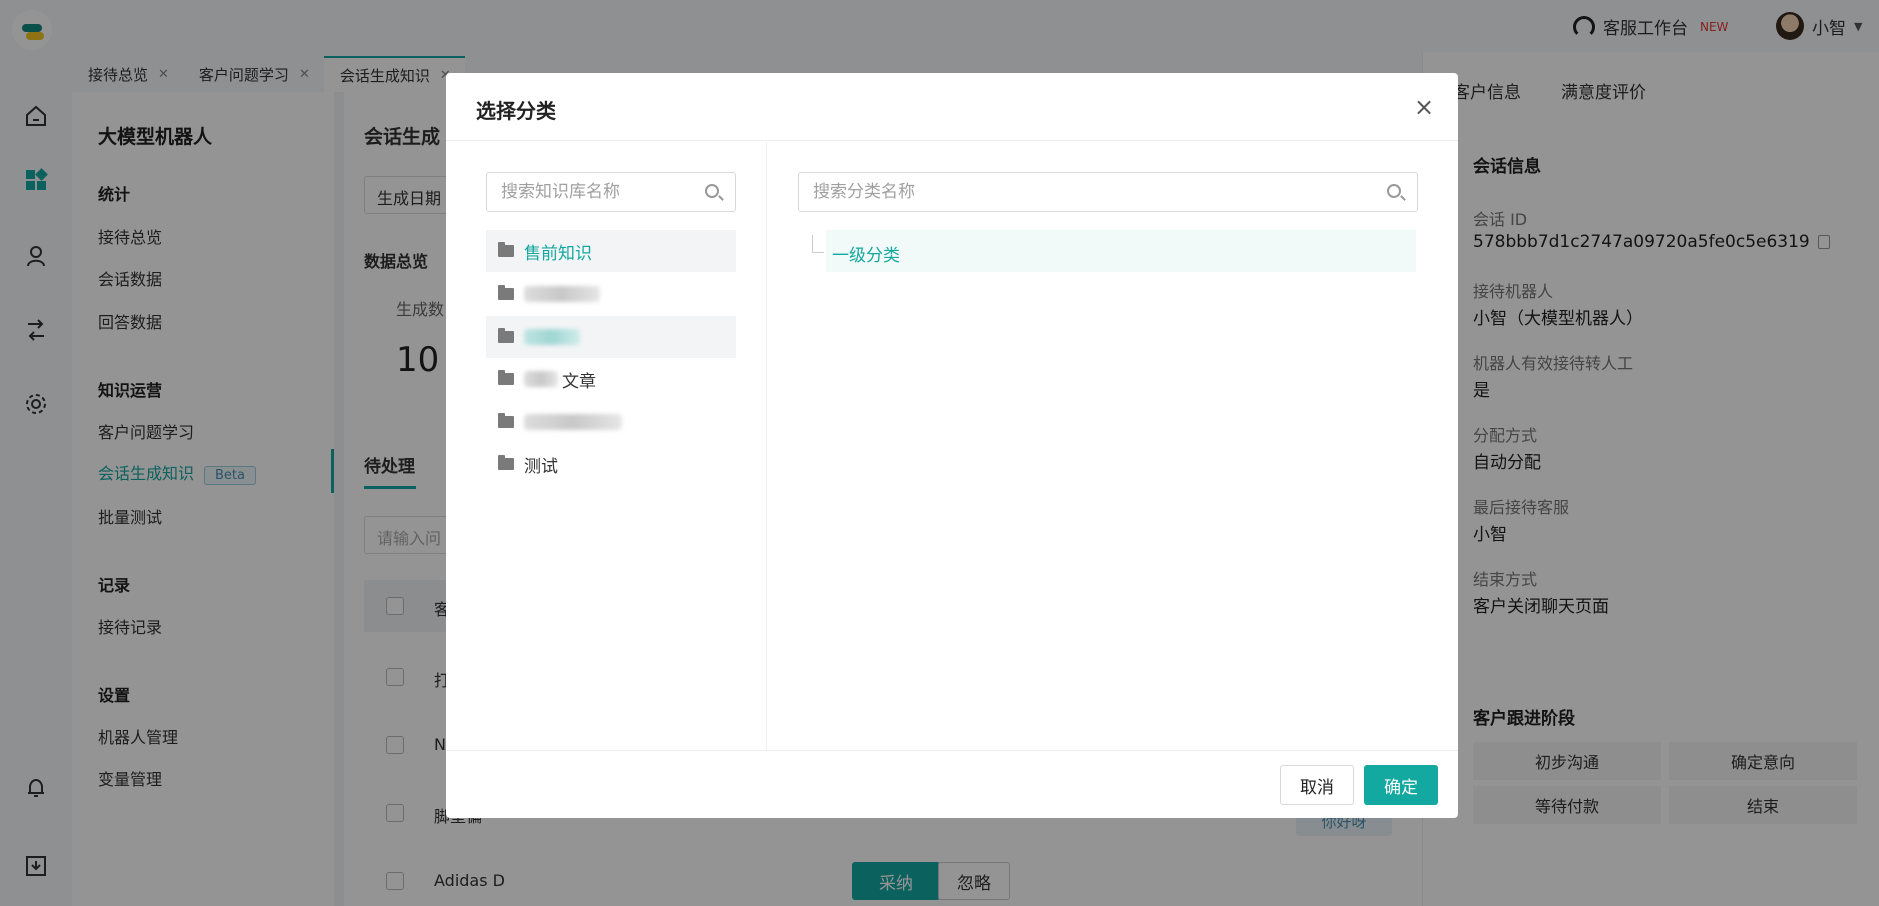 Image resolution: width=1879 pixels, height=906 pixels. What do you see at coordinates (1424, 107) in the screenshot?
I see `close-icon: ×` at bounding box center [1424, 107].